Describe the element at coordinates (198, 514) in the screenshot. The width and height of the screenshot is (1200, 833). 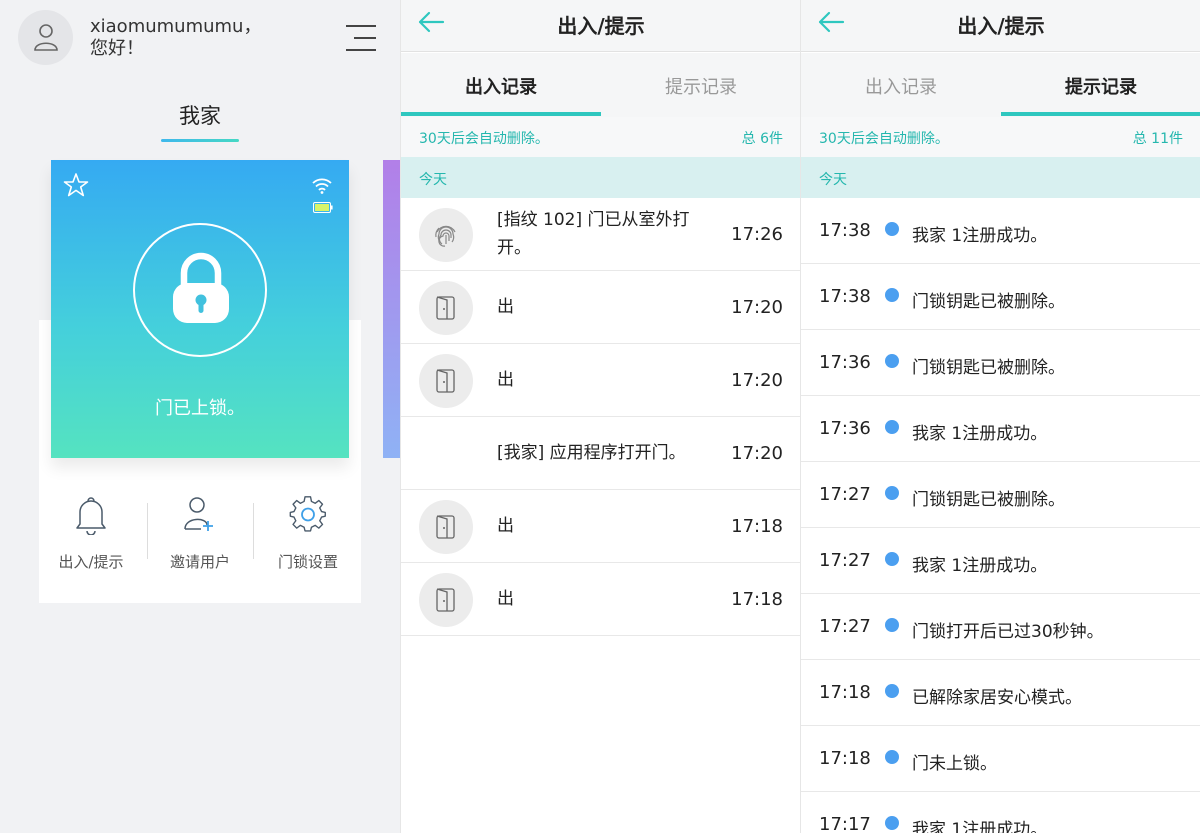
I see `add-user-icon` at that location.